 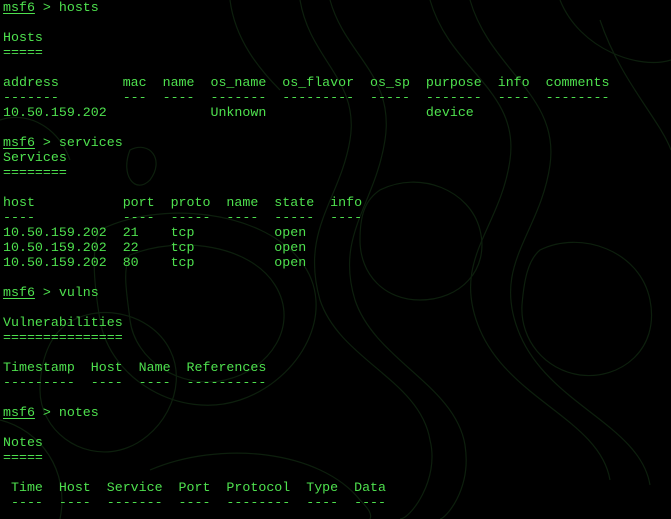 What do you see at coordinates (35, 172) in the screenshot?
I see `output-line: ========` at bounding box center [35, 172].